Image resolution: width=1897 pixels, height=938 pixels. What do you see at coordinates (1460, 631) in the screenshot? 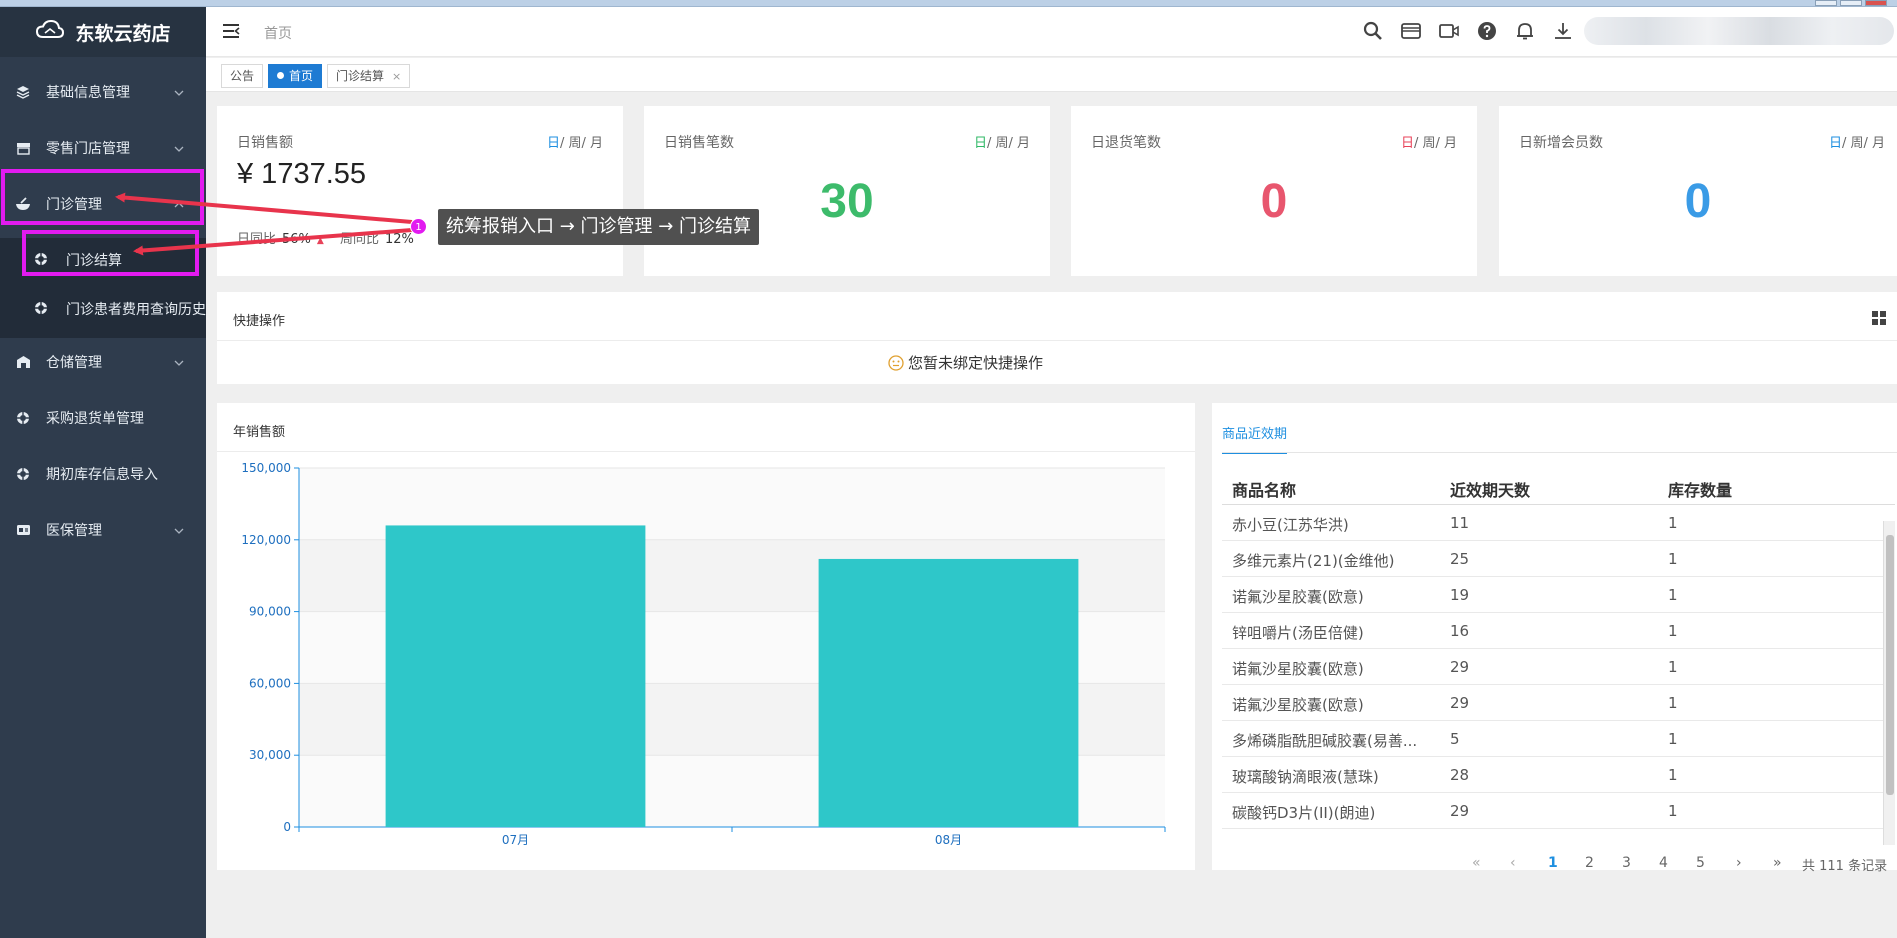
I see `cell-days: 16` at bounding box center [1460, 631].